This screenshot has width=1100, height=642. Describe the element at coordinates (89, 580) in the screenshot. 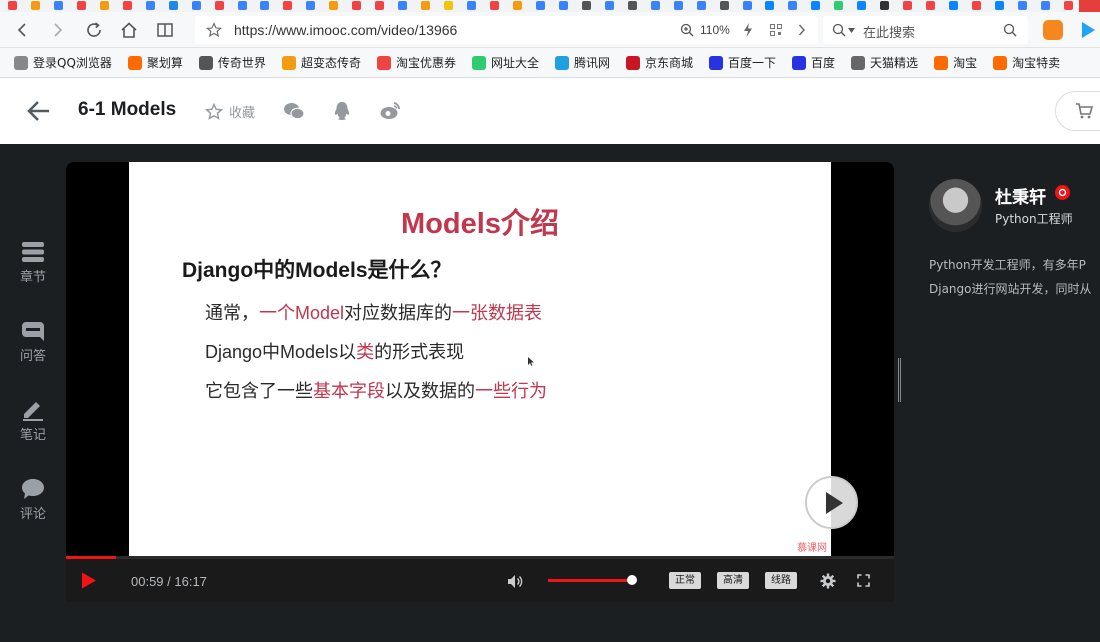

I see `play-pause-button` at that location.